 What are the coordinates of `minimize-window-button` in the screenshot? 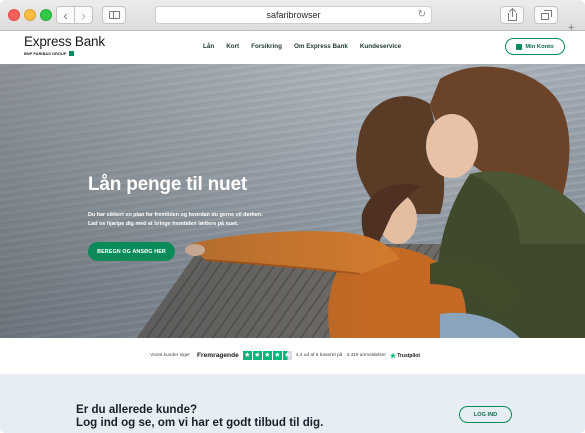 It's located at (30, 15).